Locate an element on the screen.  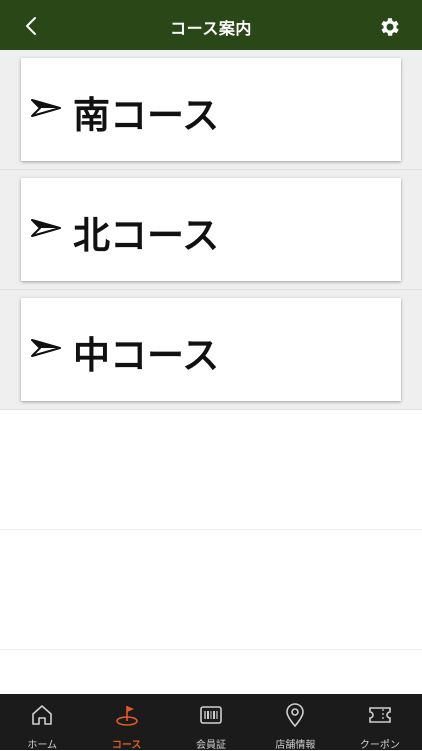
gear-icon is located at coordinates (390, 27).